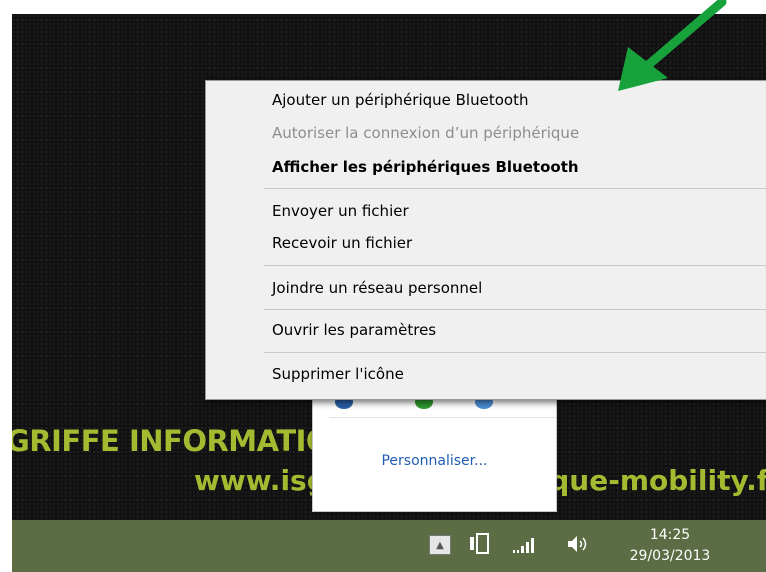 The height and width of the screenshot is (572, 766). Describe the element at coordinates (425, 167) in the screenshot. I see `menu-item-show-devices: Afficher les périphériques Bluetooth` at that location.